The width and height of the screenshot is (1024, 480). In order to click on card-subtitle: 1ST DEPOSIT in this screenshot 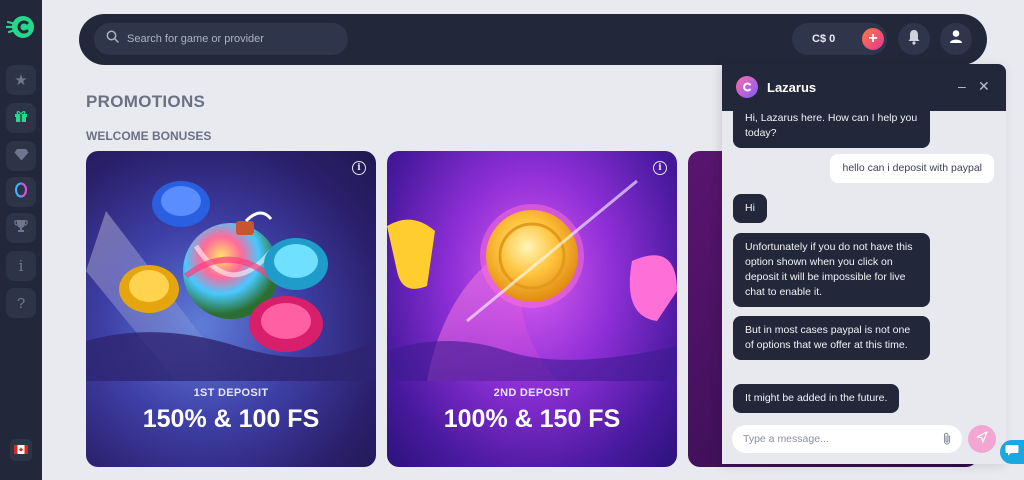, I will do `click(231, 393)`.